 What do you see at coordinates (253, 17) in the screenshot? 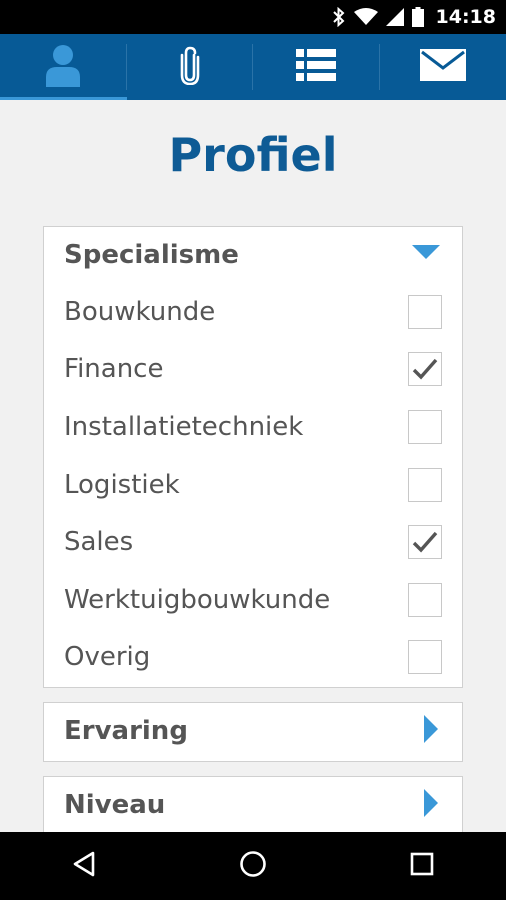
I see `status-bar: 14:18` at bounding box center [253, 17].